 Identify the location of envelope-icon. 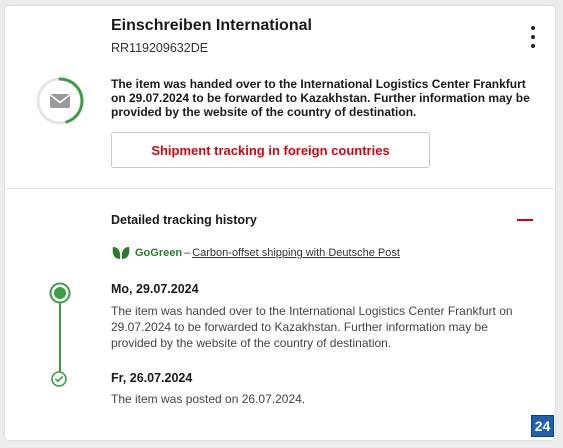
(60, 101).